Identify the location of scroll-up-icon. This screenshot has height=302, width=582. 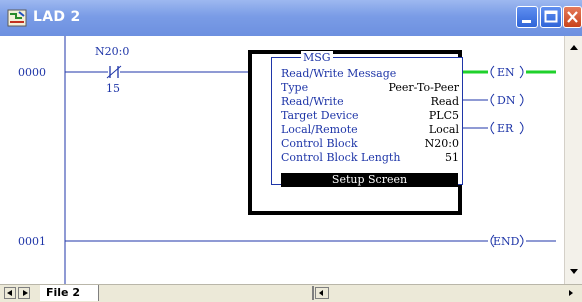
(574, 47).